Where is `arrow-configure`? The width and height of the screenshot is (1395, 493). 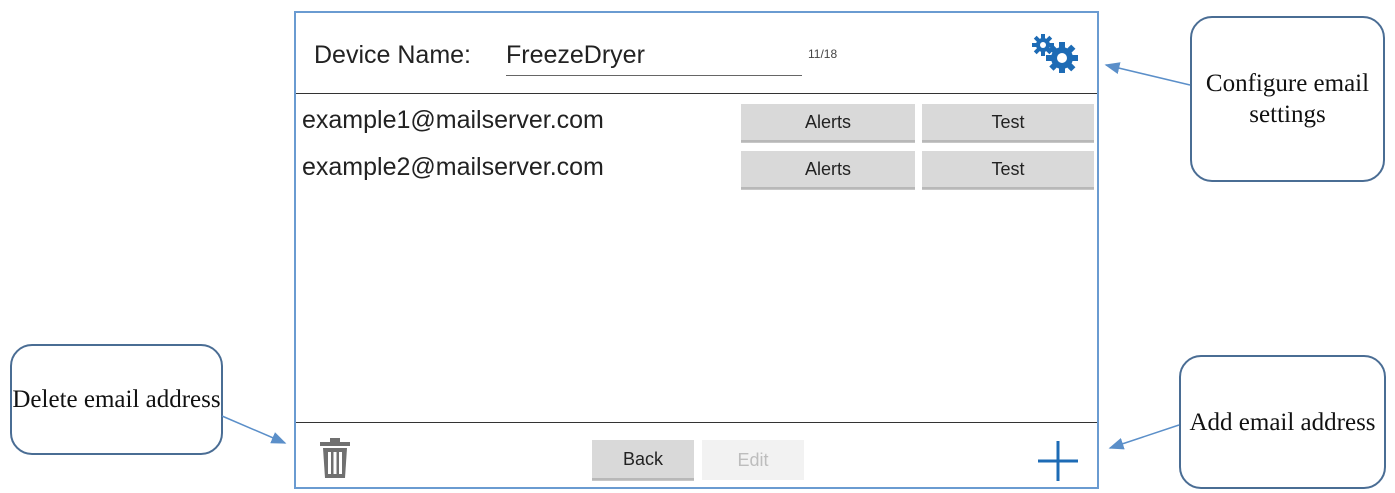
arrow-configure is located at coordinates (1147, 74).